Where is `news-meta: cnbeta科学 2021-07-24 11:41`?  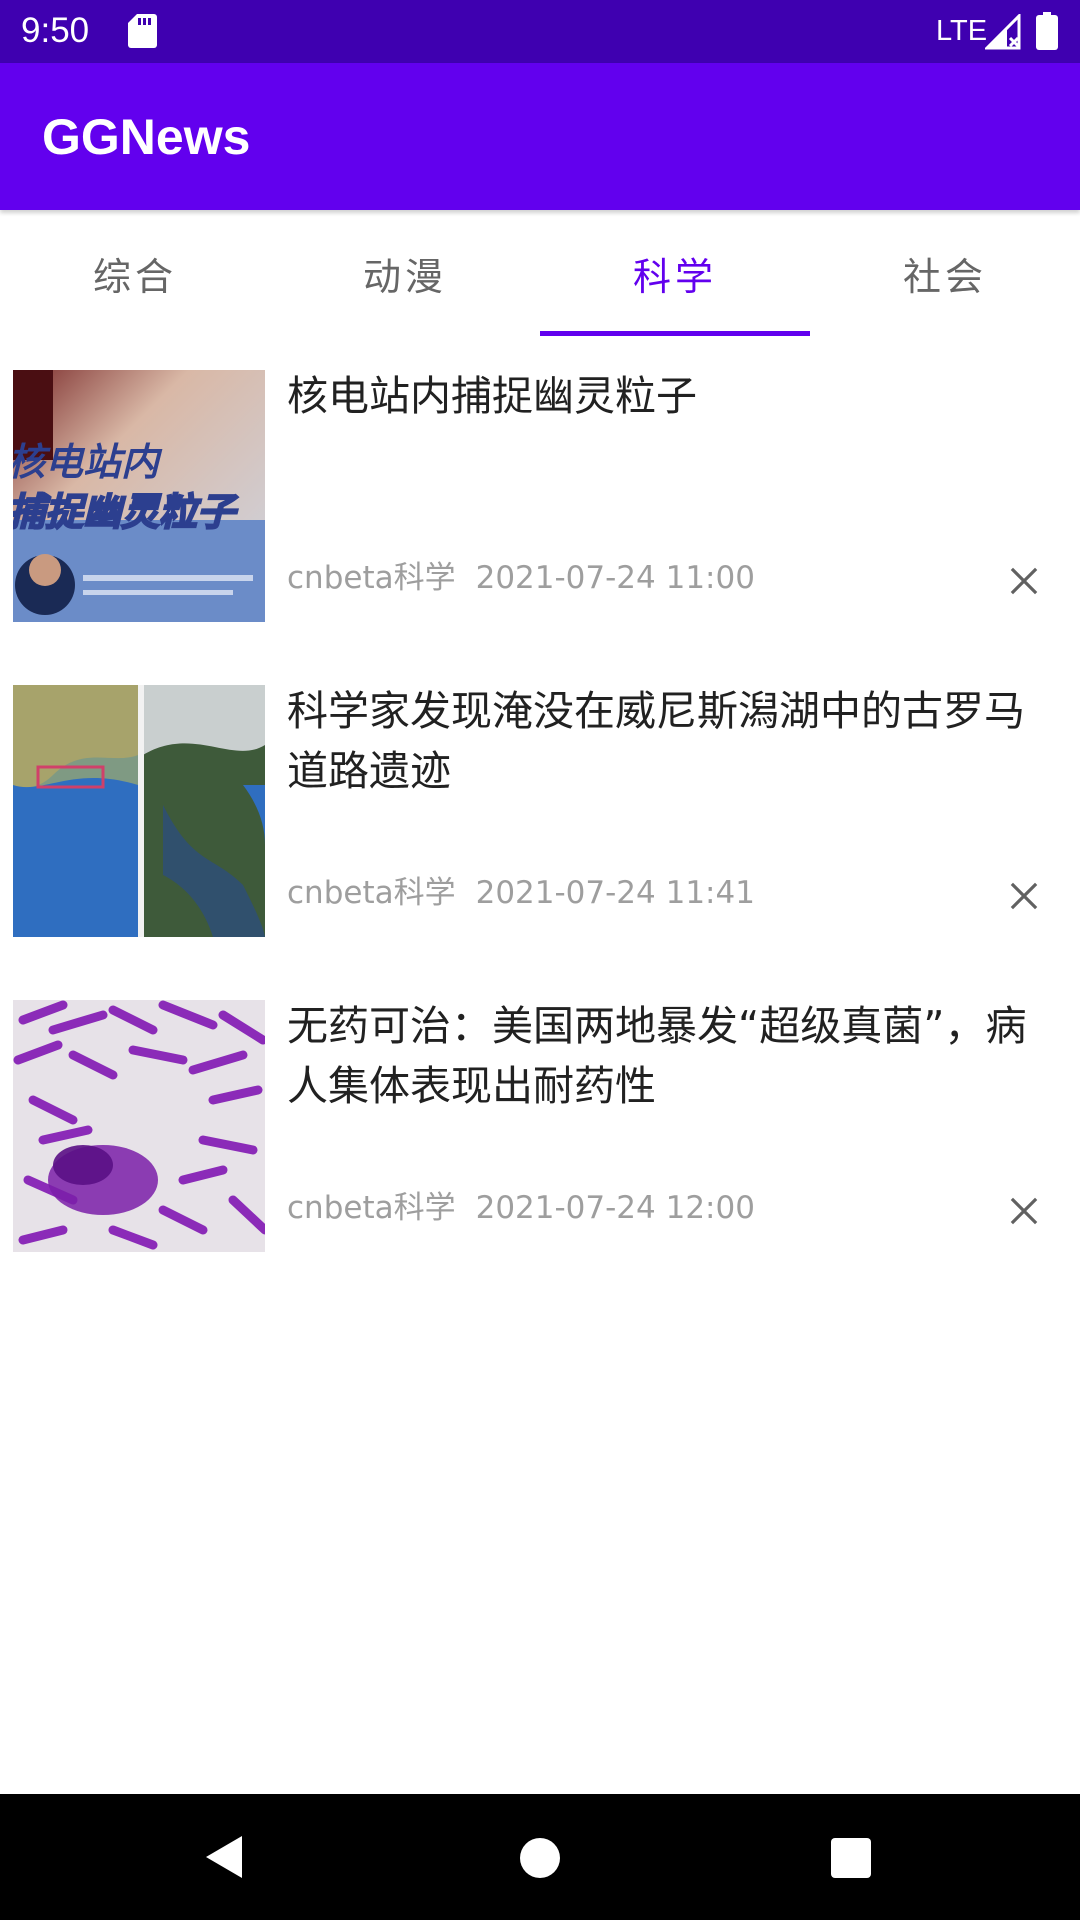 news-meta: cnbeta科学 2021-07-24 11:41 is located at coordinates (521, 893).